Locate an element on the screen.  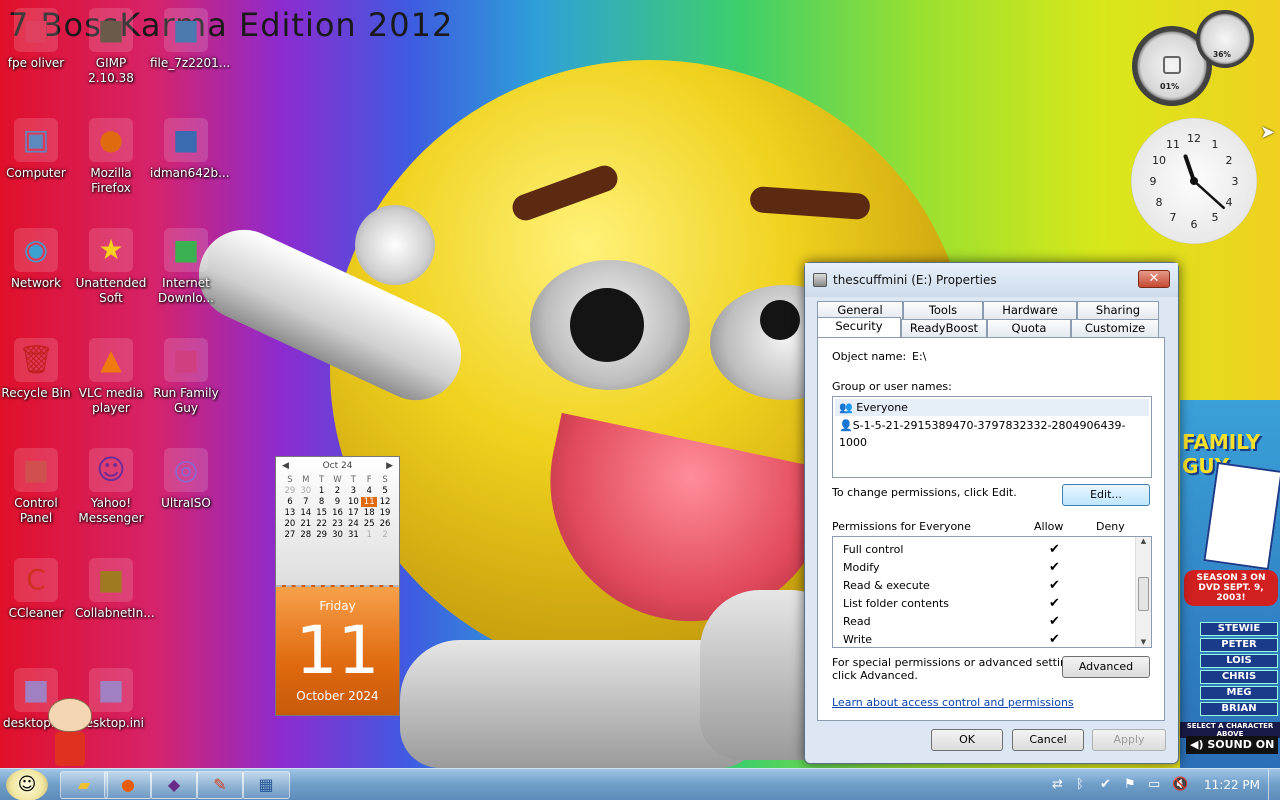
apply-button: Apply is located at coordinates (1129, 740).